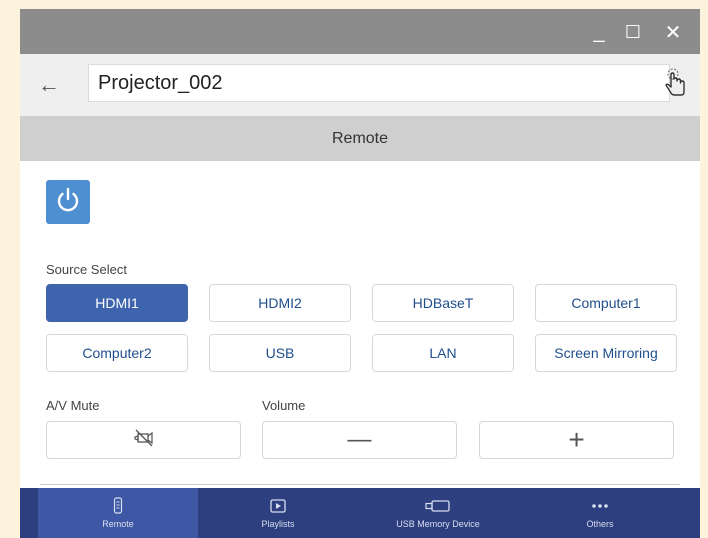 The height and width of the screenshot is (538, 708). What do you see at coordinates (86, 269) in the screenshot?
I see `source-select-label: Source Select` at bounding box center [86, 269].